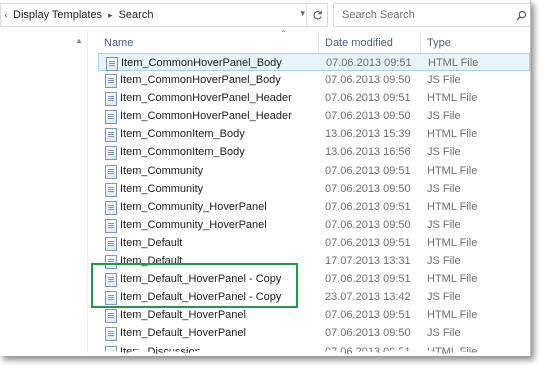 Image resolution: width=550 pixels, height=368 pixels. What do you see at coordinates (87, 193) in the screenshot?
I see `pane-divider` at bounding box center [87, 193].